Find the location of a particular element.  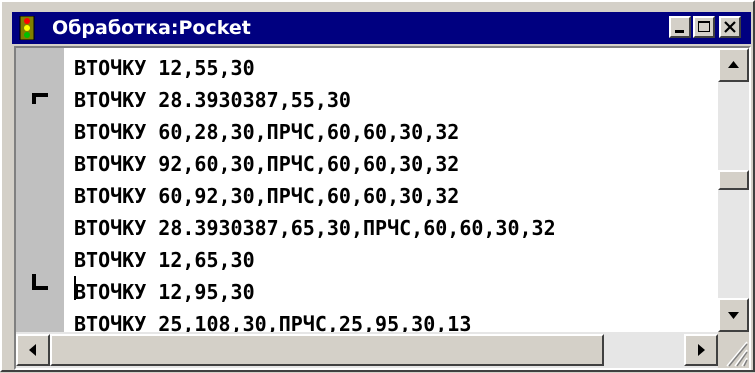

resize-grip-icon is located at coordinates (737, 354).